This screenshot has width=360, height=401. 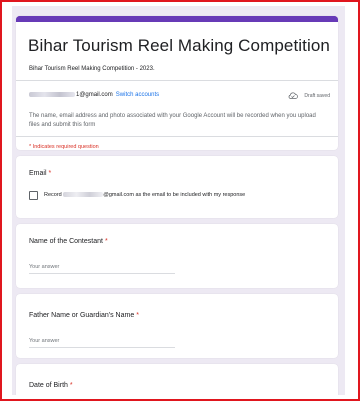 I want to click on father-label-text: Father Name or Guardian's Name, so click(x=82, y=315).